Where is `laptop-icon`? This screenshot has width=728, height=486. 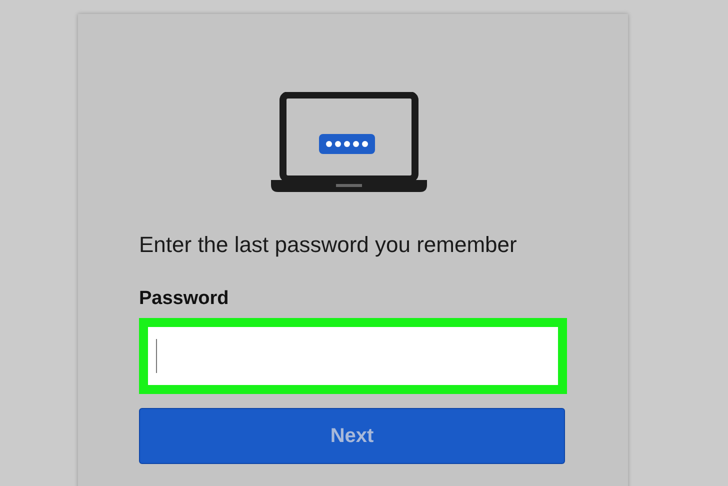 laptop-icon is located at coordinates (349, 142).